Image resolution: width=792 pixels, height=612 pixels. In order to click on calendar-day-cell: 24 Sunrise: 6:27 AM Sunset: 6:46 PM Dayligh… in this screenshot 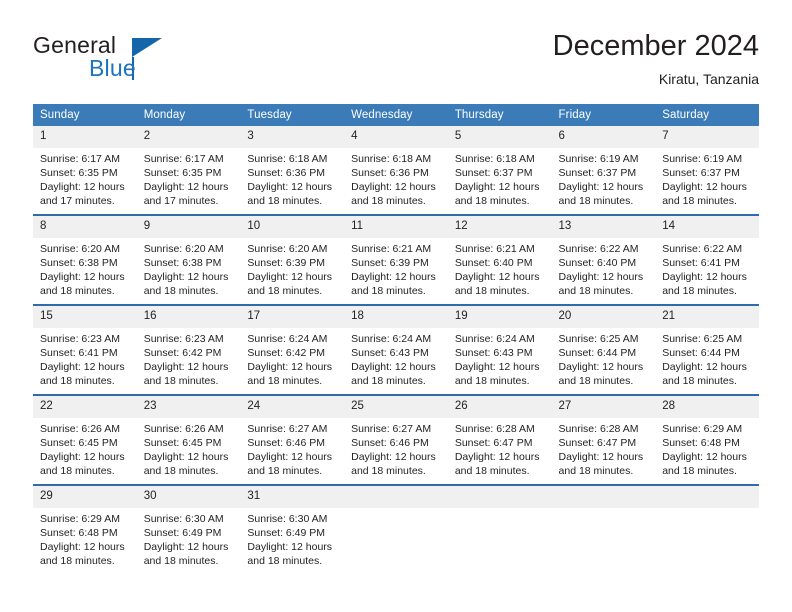, I will do `click(292, 439)`.